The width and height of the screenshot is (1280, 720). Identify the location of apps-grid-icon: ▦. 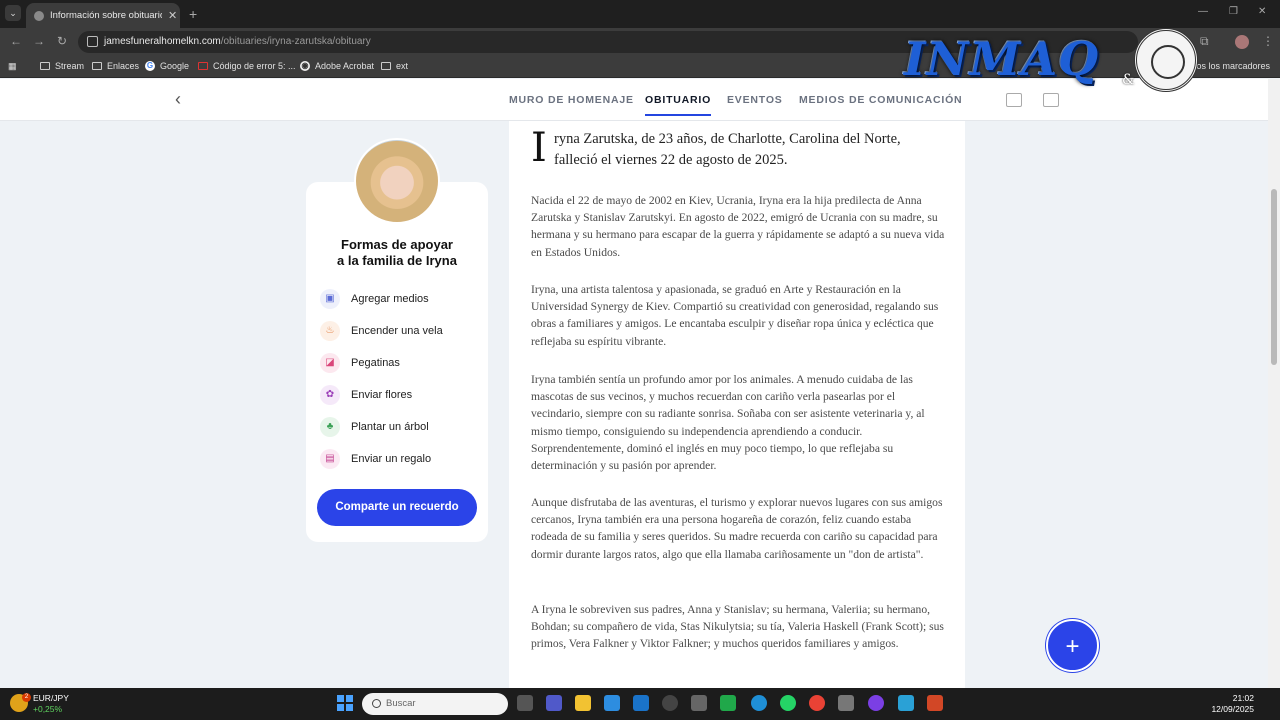
(12, 66).